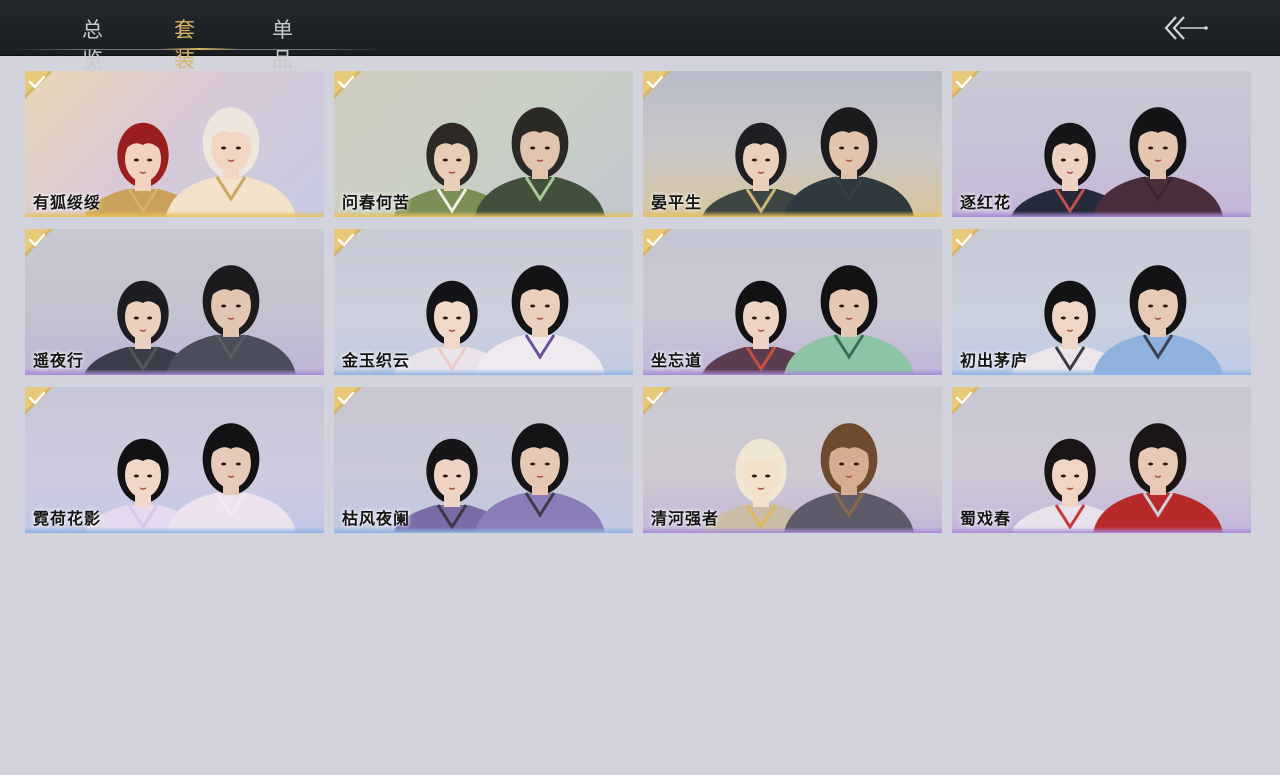 The height and width of the screenshot is (775, 1280). I want to click on tab-overview: 总览, so click(93, 44).